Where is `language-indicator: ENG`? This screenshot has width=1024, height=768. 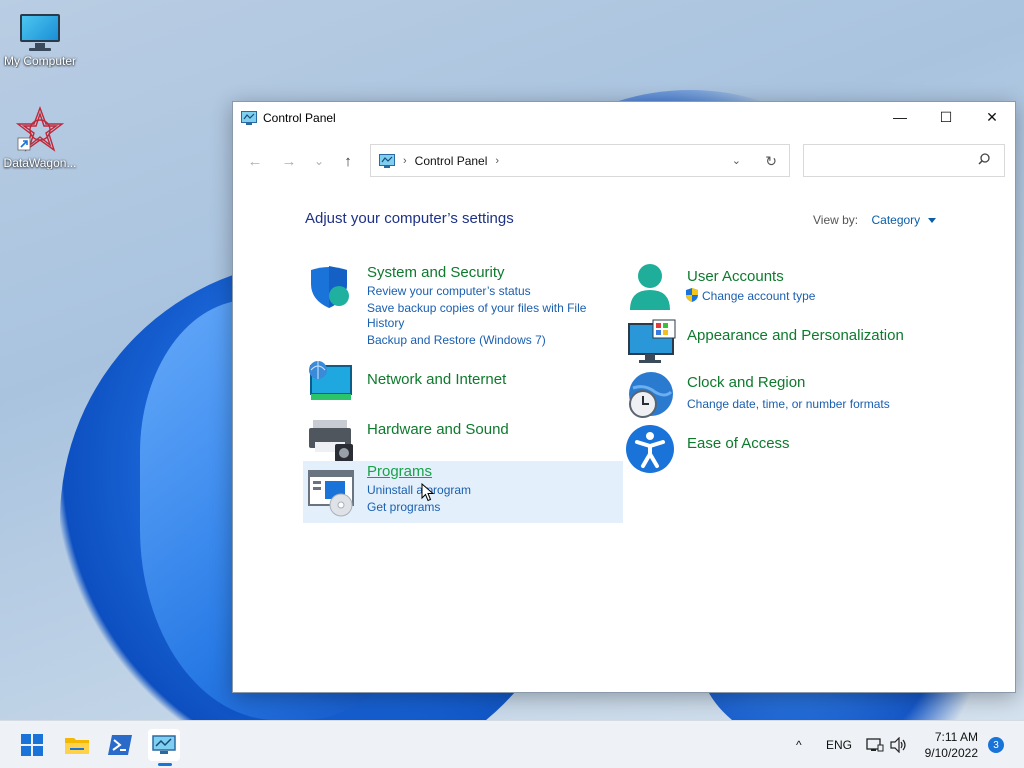 language-indicator: ENG is located at coordinates (839, 744).